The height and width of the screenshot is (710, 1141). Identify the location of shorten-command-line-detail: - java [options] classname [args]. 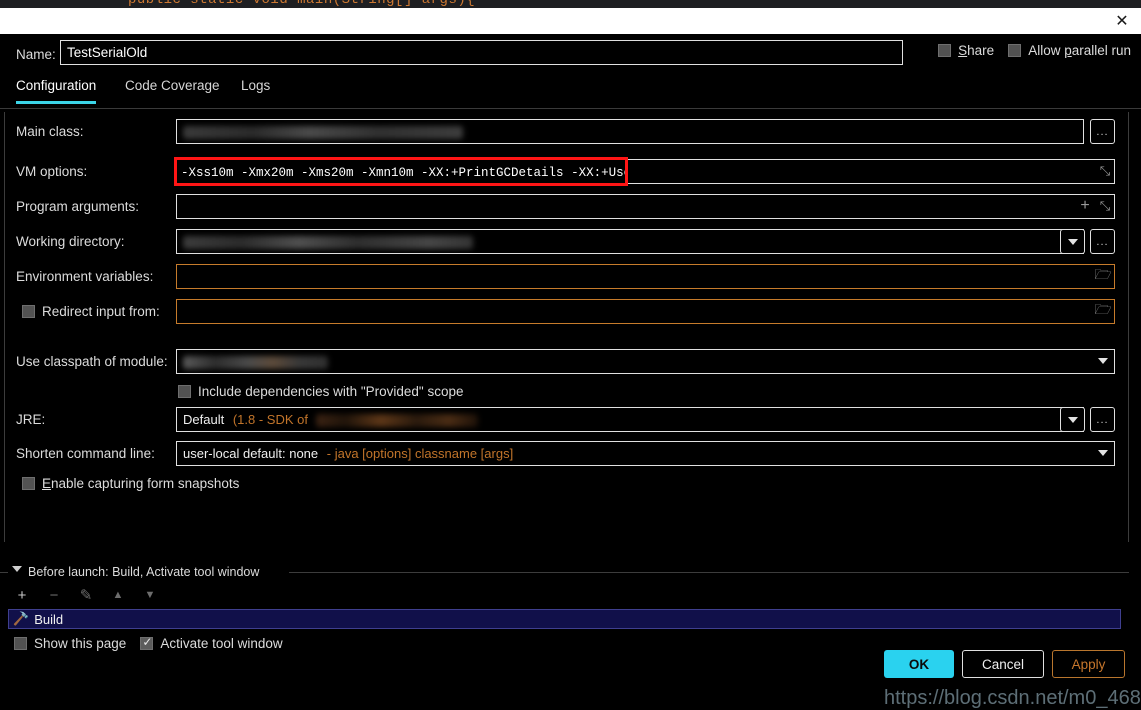
(420, 453).